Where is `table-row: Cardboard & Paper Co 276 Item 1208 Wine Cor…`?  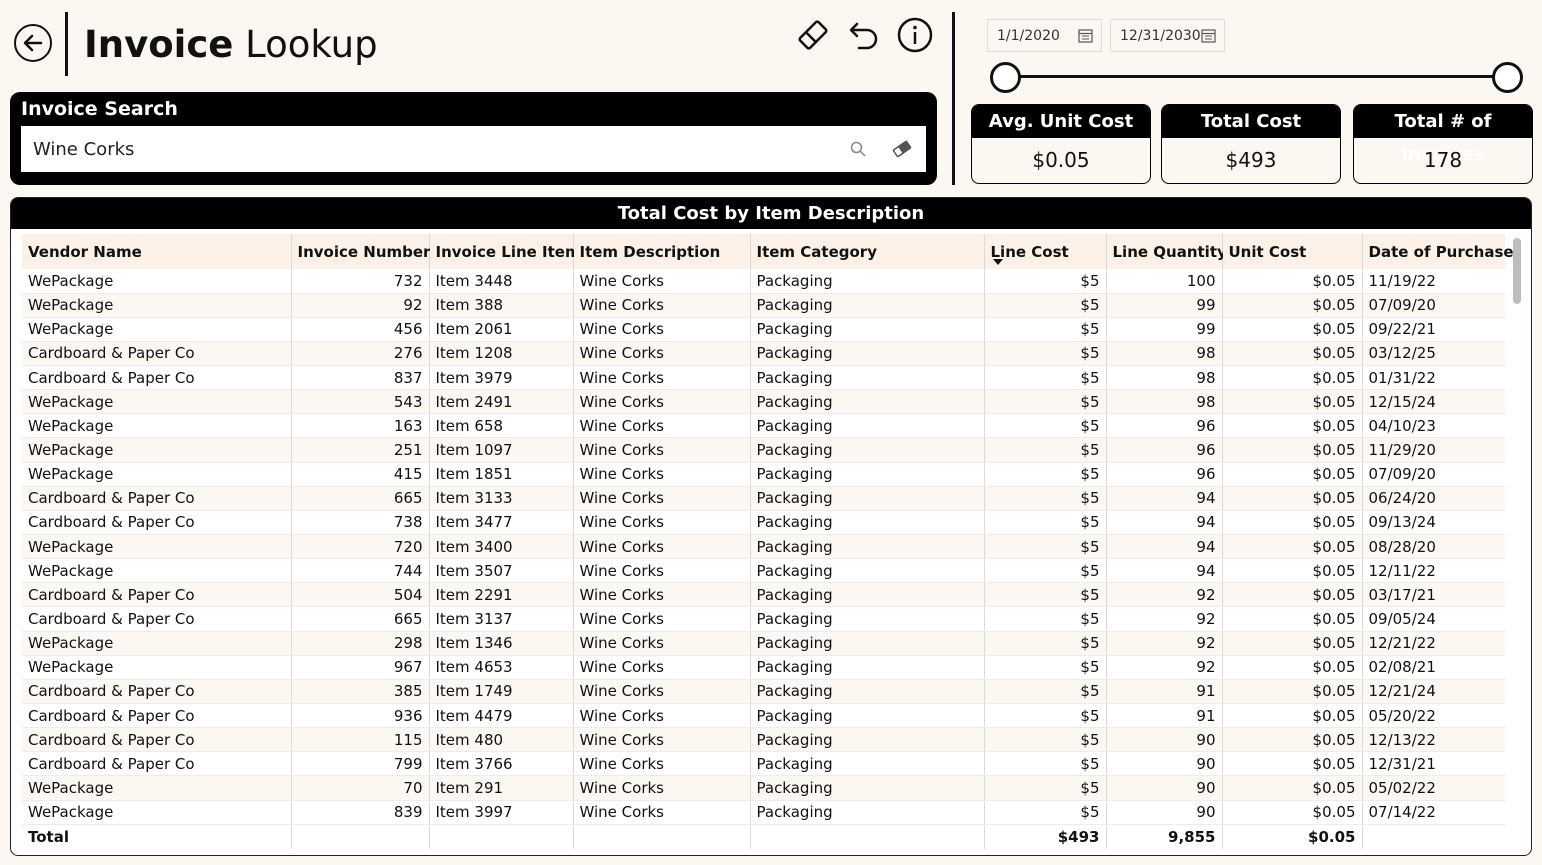
table-row: Cardboard & Paper Co 276 Item 1208 Wine Cor… is located at coordinates (763, 354).